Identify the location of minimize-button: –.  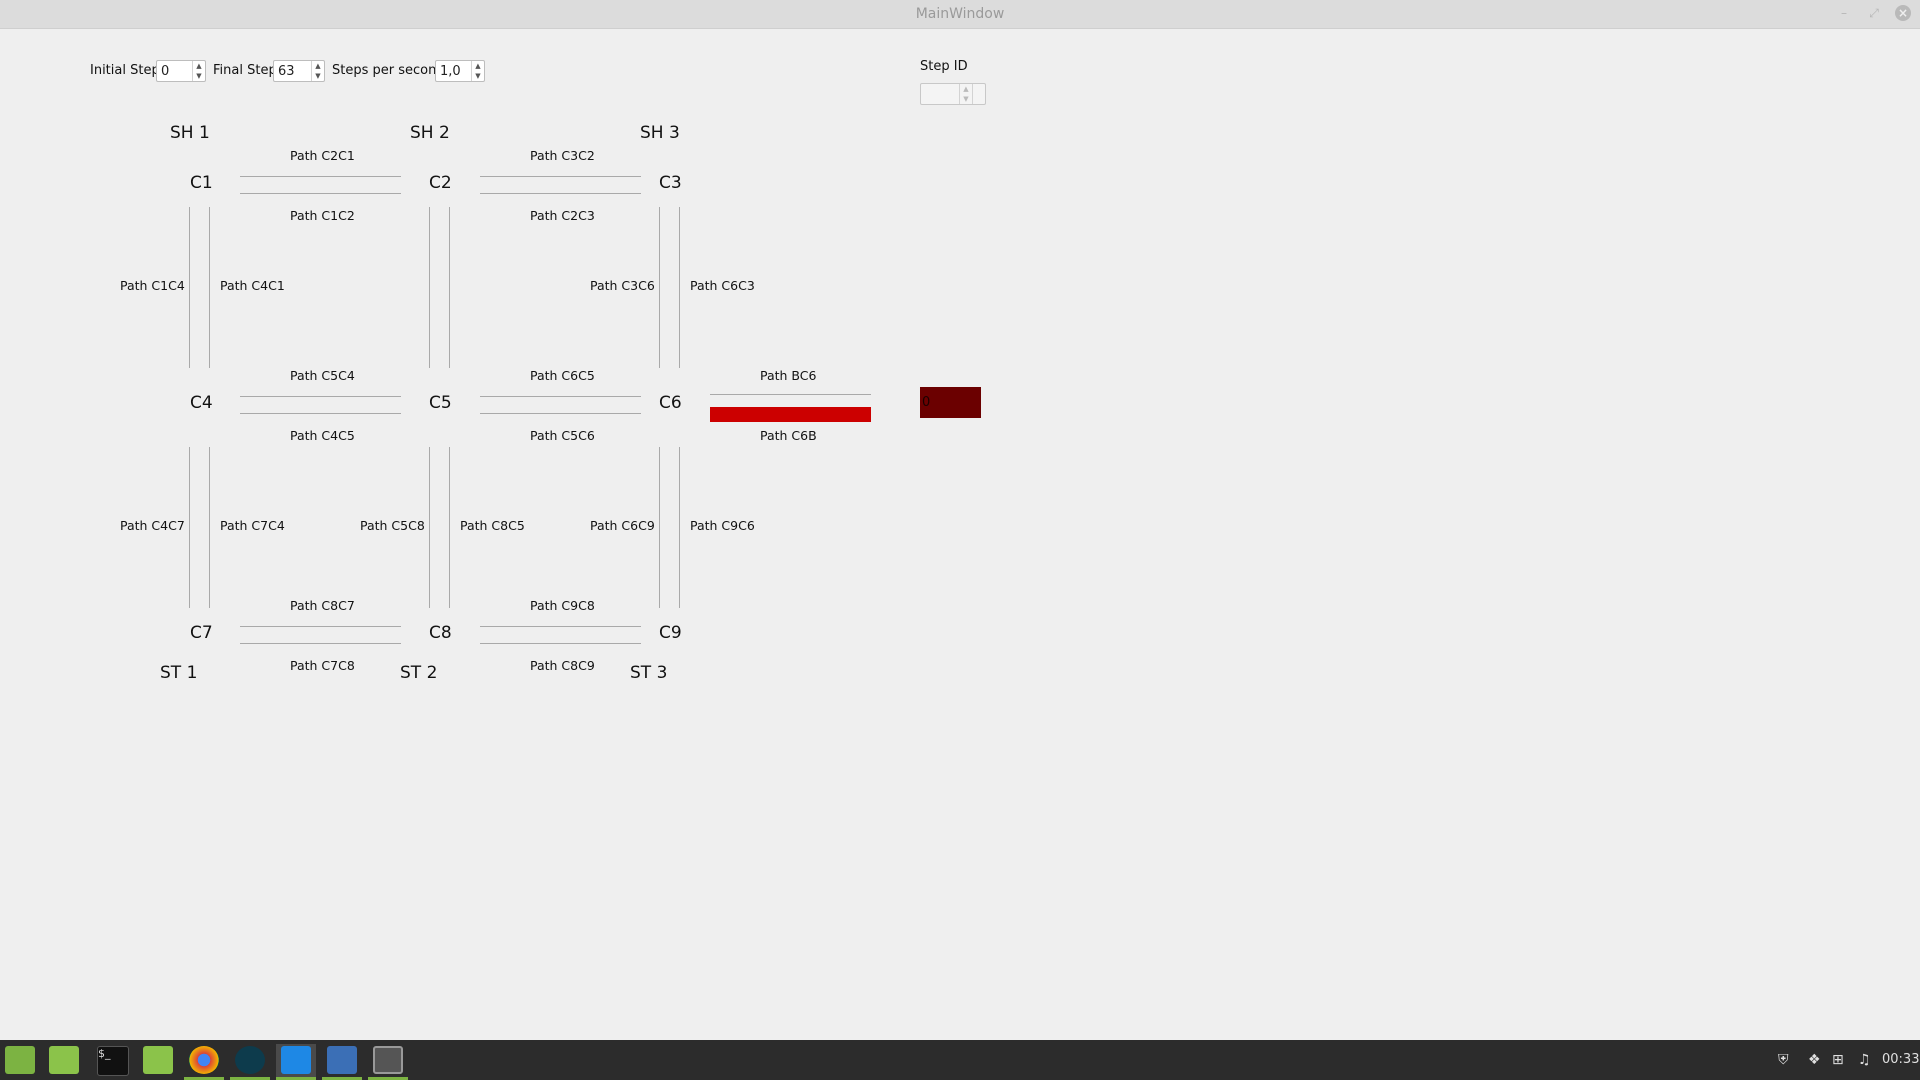
(1844, 13).